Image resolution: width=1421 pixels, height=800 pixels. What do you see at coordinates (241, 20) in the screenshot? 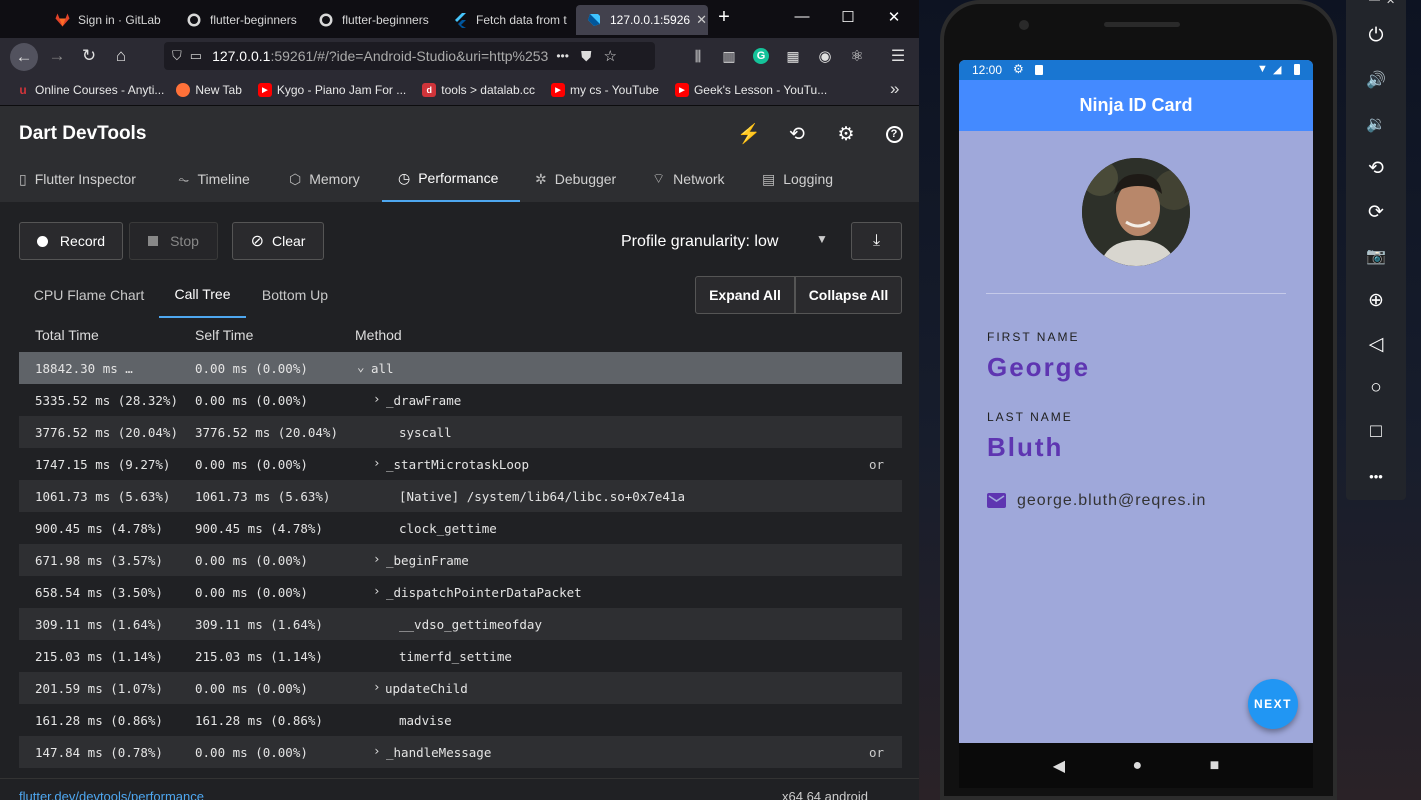
I see `tab-github-1: flutter-beginners` at bounding box center [241, 20].